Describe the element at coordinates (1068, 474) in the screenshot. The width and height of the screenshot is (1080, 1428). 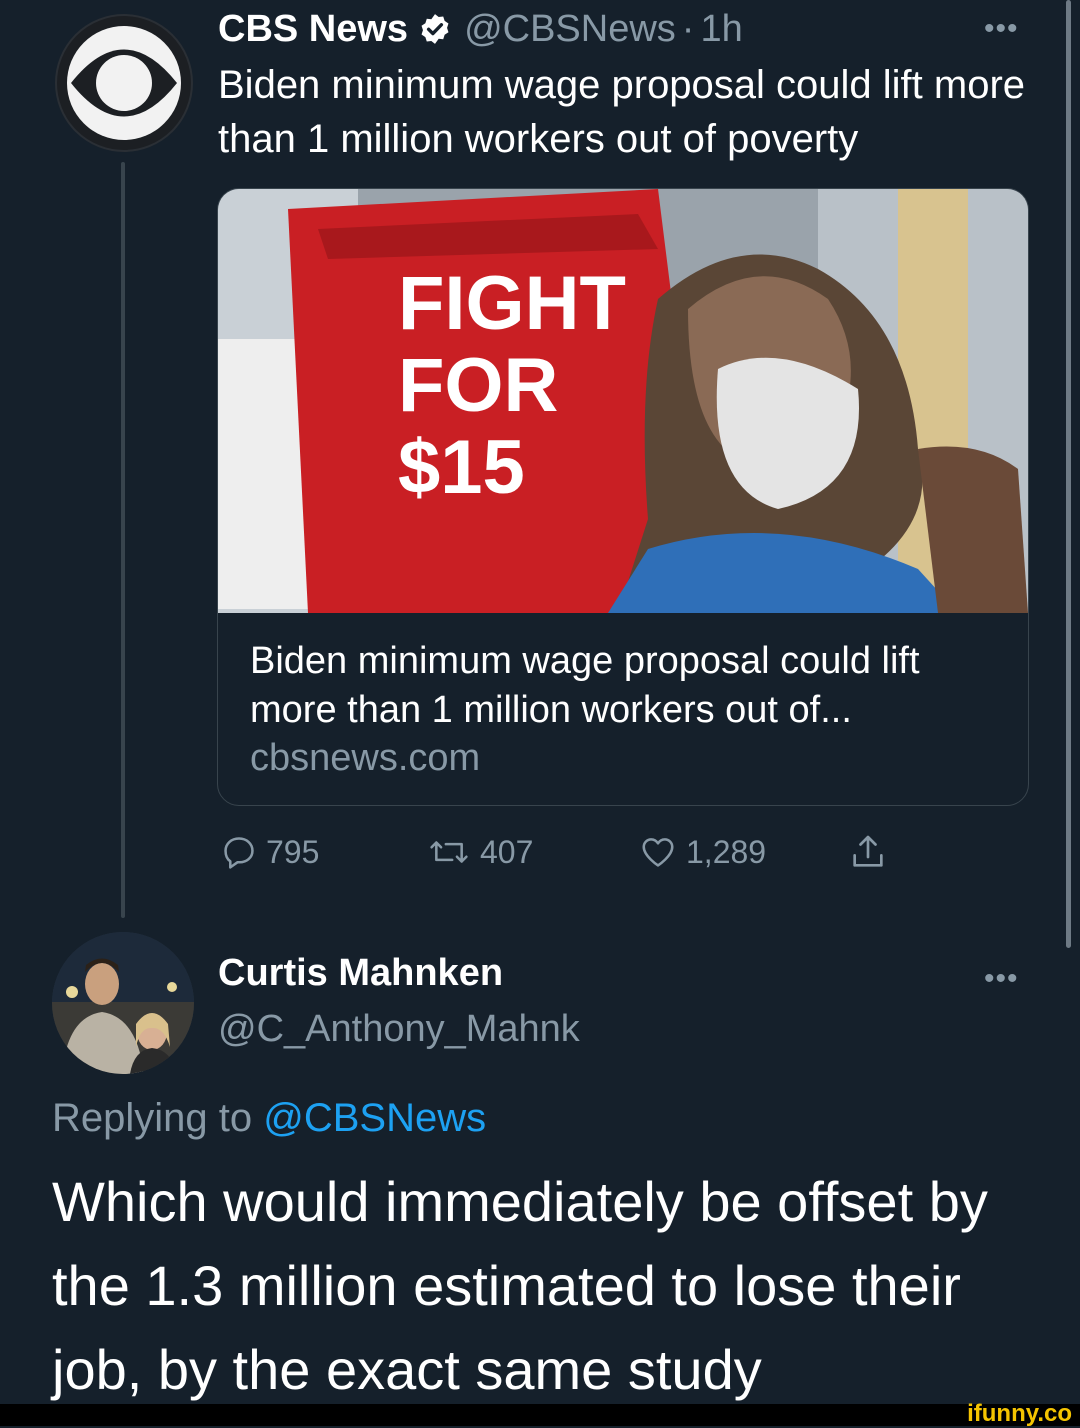
I see `scrollbar` at that location.